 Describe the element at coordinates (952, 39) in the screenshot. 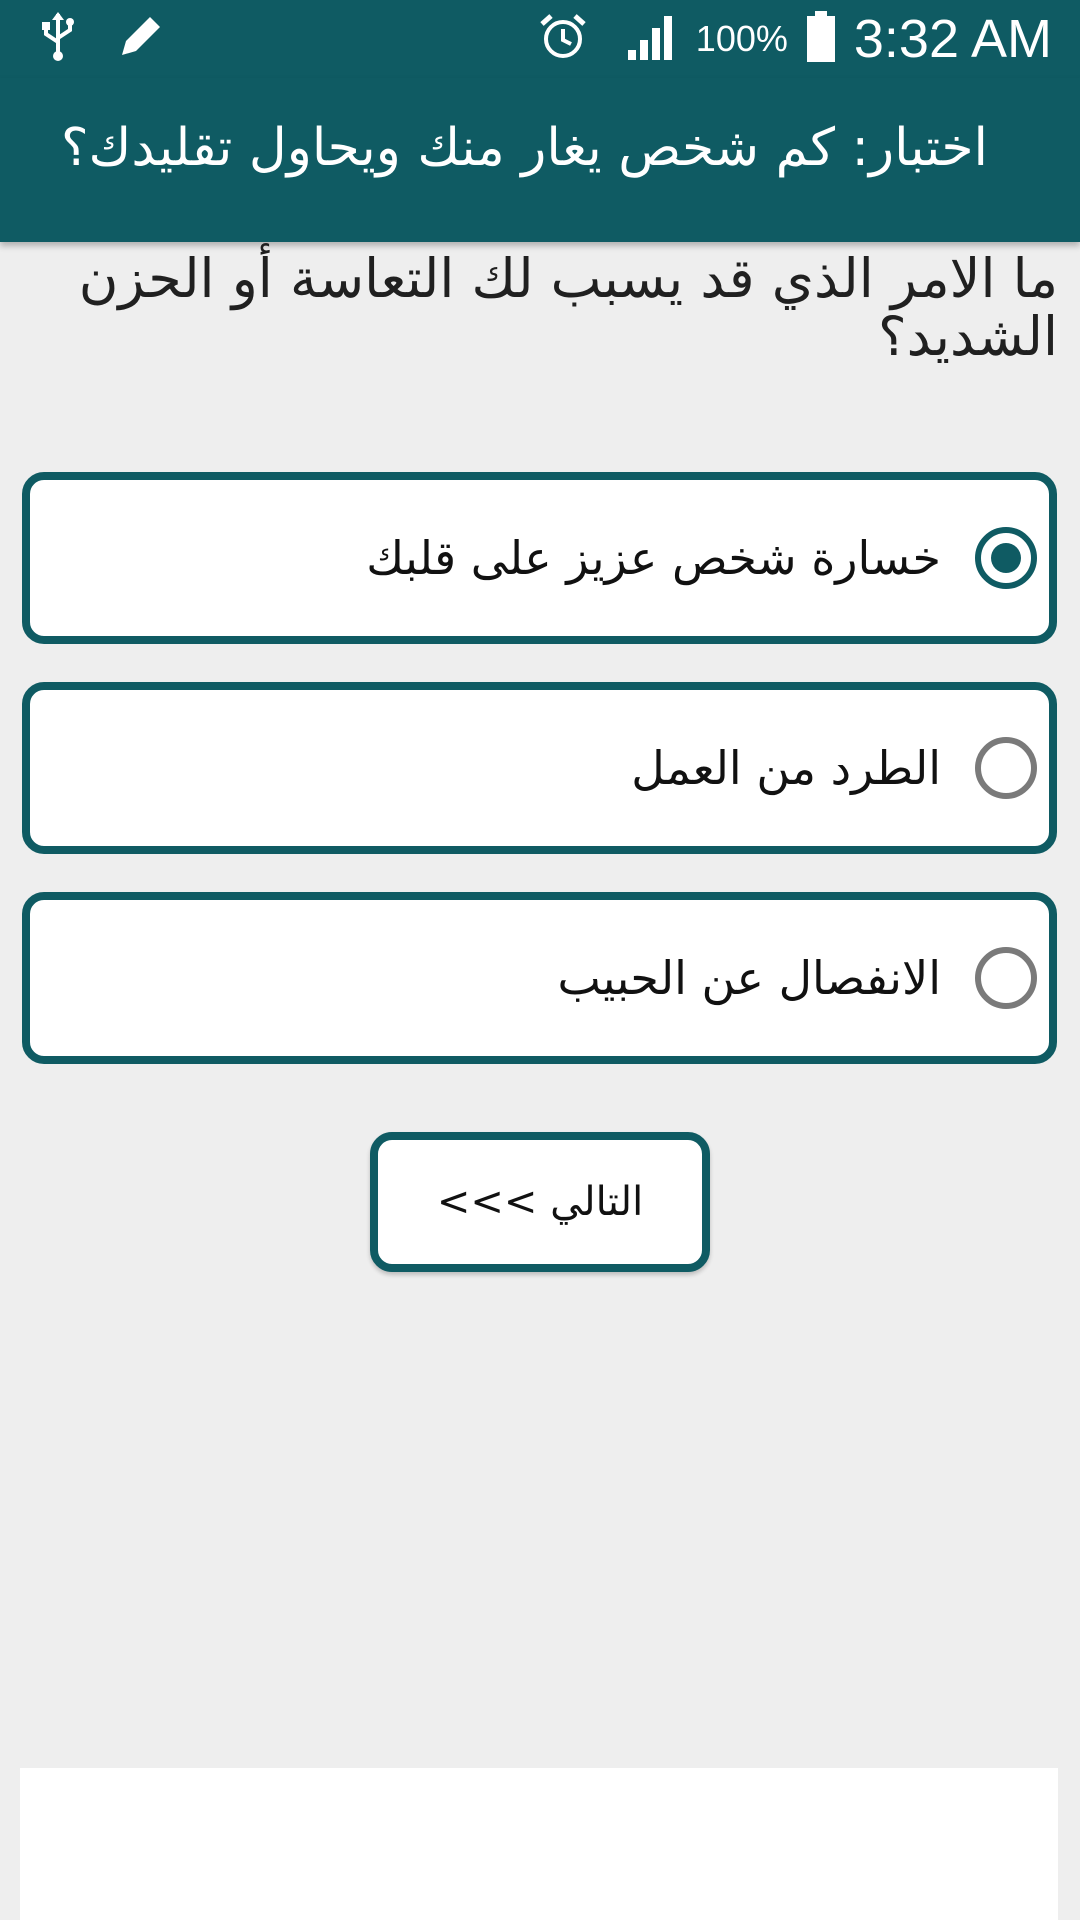

I see `clock: 3:32 AM` at that location.